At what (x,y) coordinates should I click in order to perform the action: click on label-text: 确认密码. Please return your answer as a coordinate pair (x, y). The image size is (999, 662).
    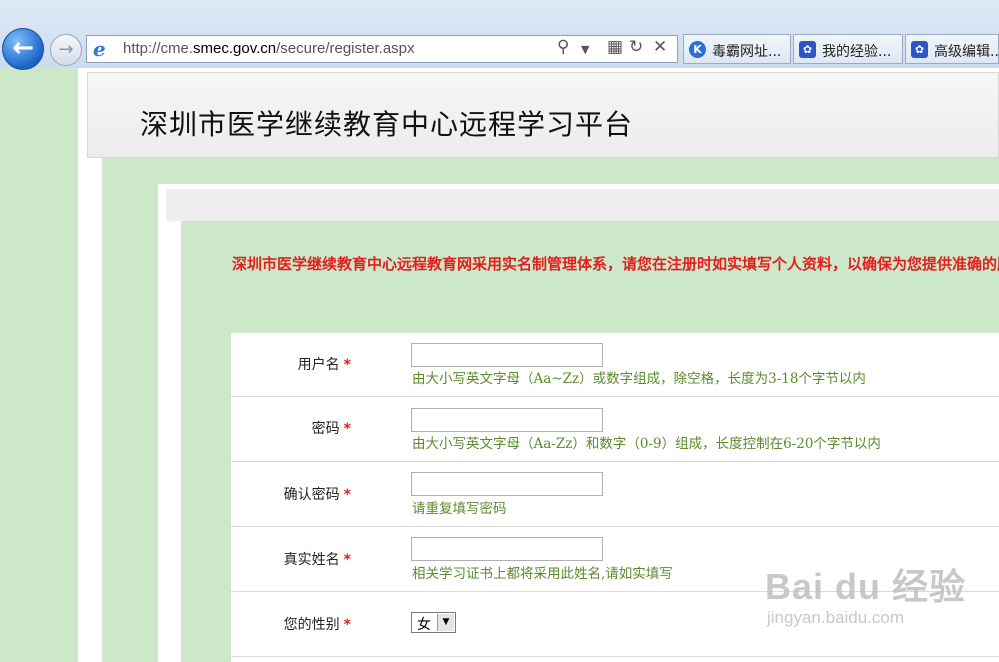
    Looking at the image, I should click on (311, 495).